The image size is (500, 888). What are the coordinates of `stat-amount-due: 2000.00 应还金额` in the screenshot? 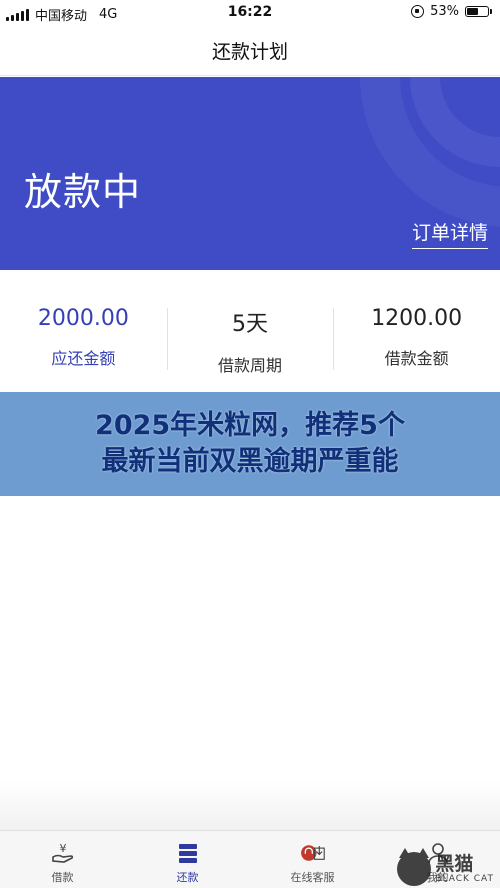 It's located at (83, 331).